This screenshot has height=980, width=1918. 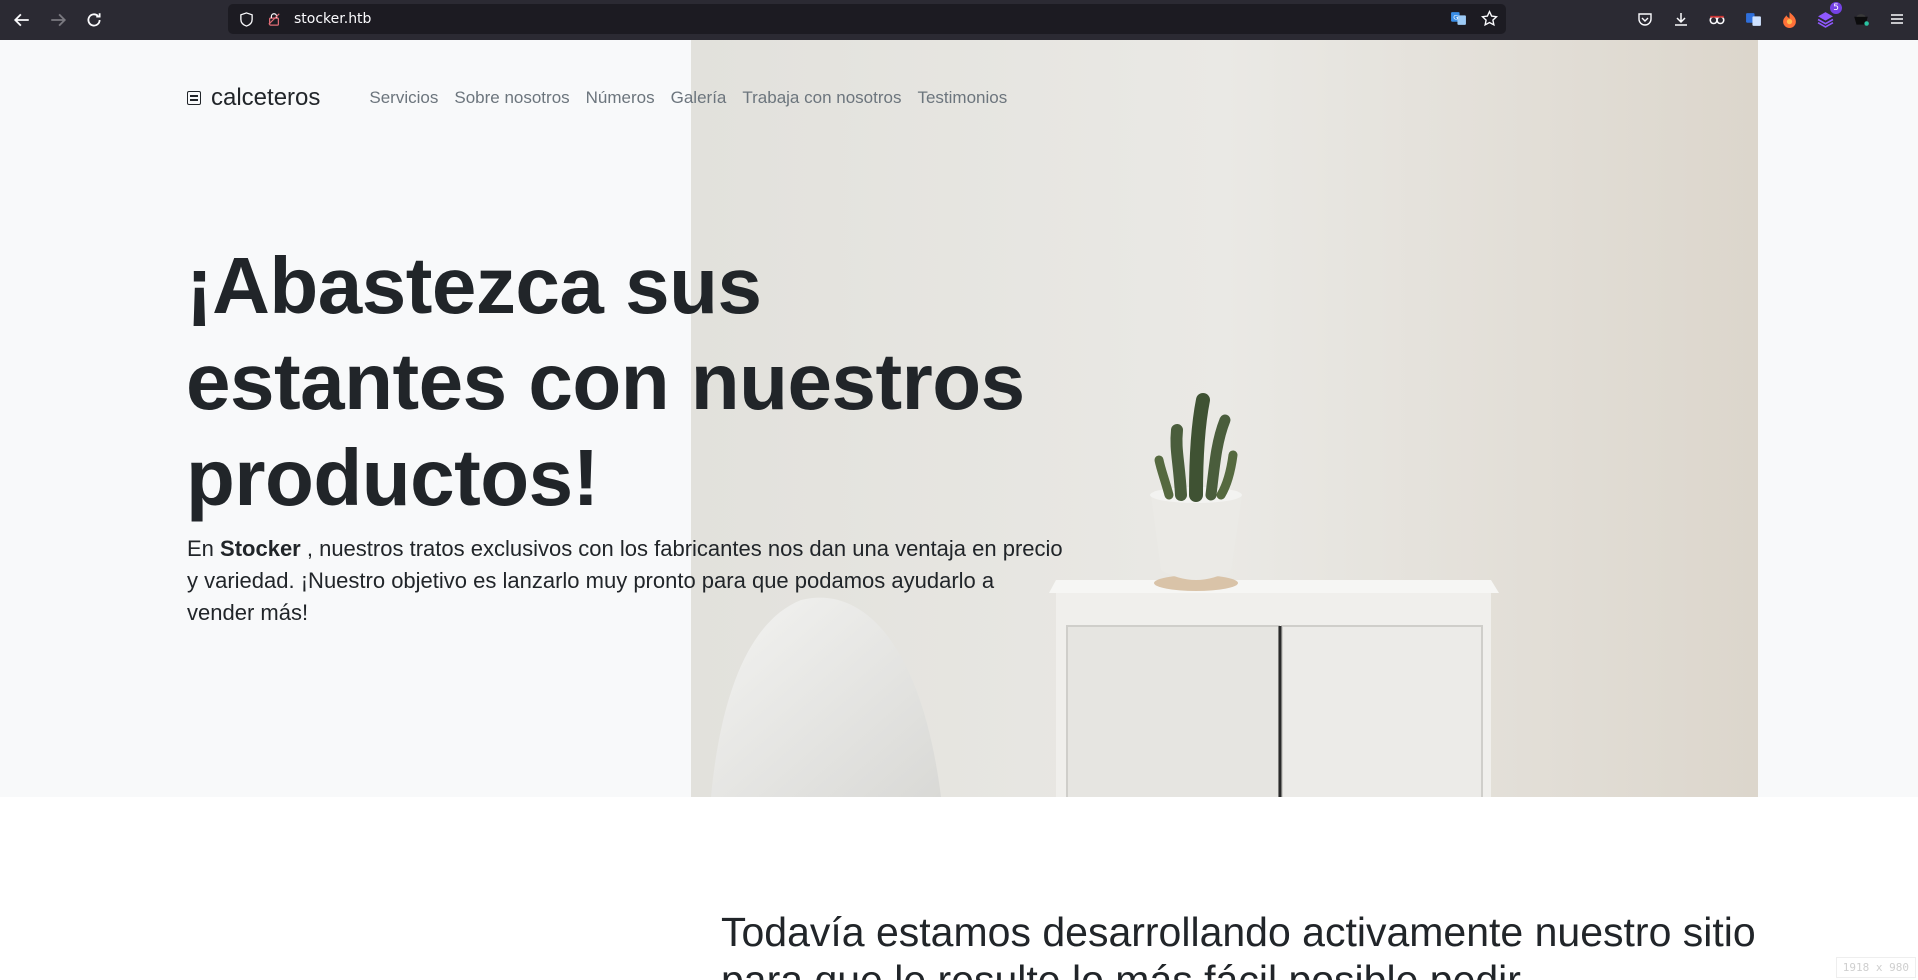 I want to click on brand: calceteros, so click(x=253, y=98).